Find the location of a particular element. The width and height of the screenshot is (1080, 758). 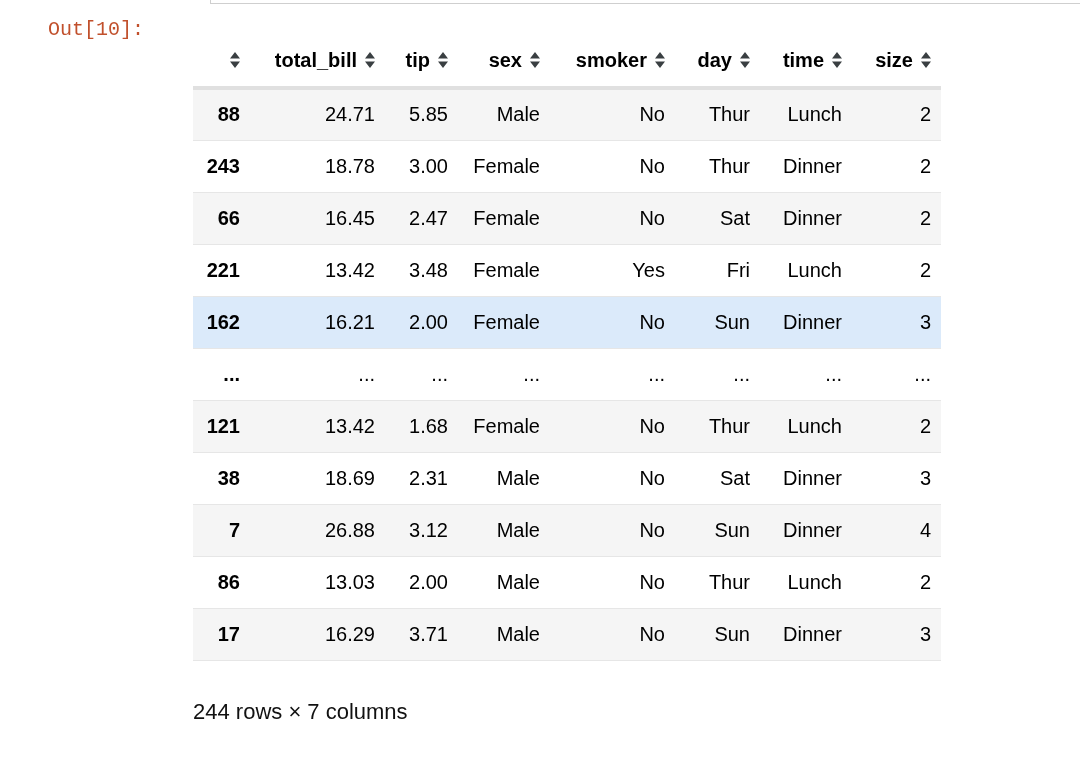

table-row: 121 13.42 1.68 Female No Thur Lunch 2 is located at coordinates (567, 426).